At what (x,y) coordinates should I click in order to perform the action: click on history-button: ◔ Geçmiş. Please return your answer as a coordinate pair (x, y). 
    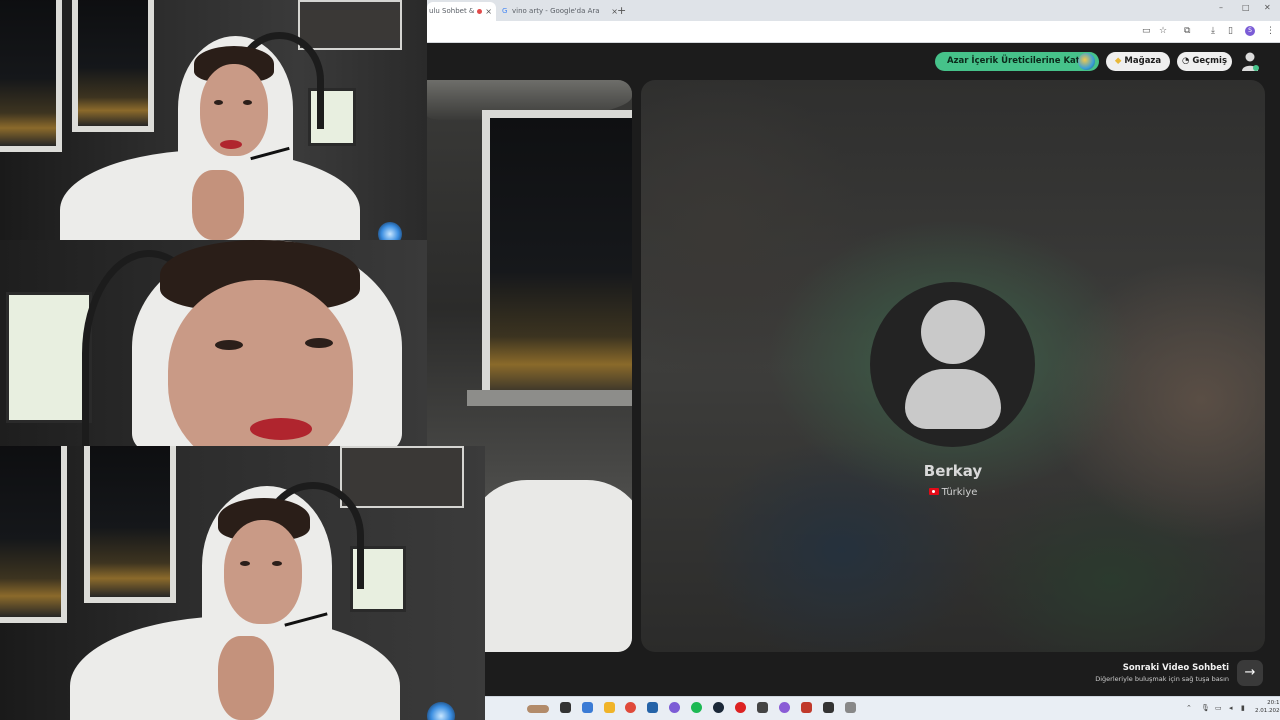
    Looking at the image, I should click on (1204, 61).